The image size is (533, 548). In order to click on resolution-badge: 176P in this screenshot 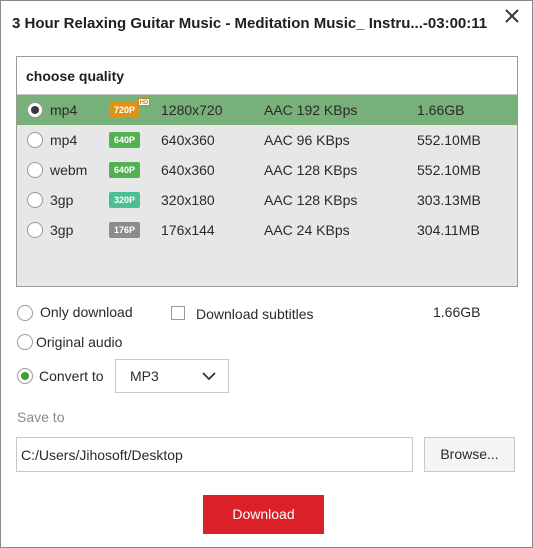, I will do `click(124, 230)`.